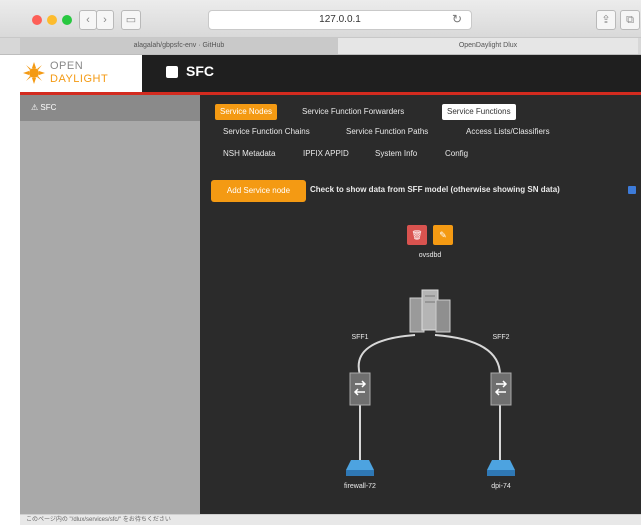 This screenshot has width=641, height=526. I want to click on tab-access-lists-classifiers: Access Lists/Classifiers, so click(508, 132).